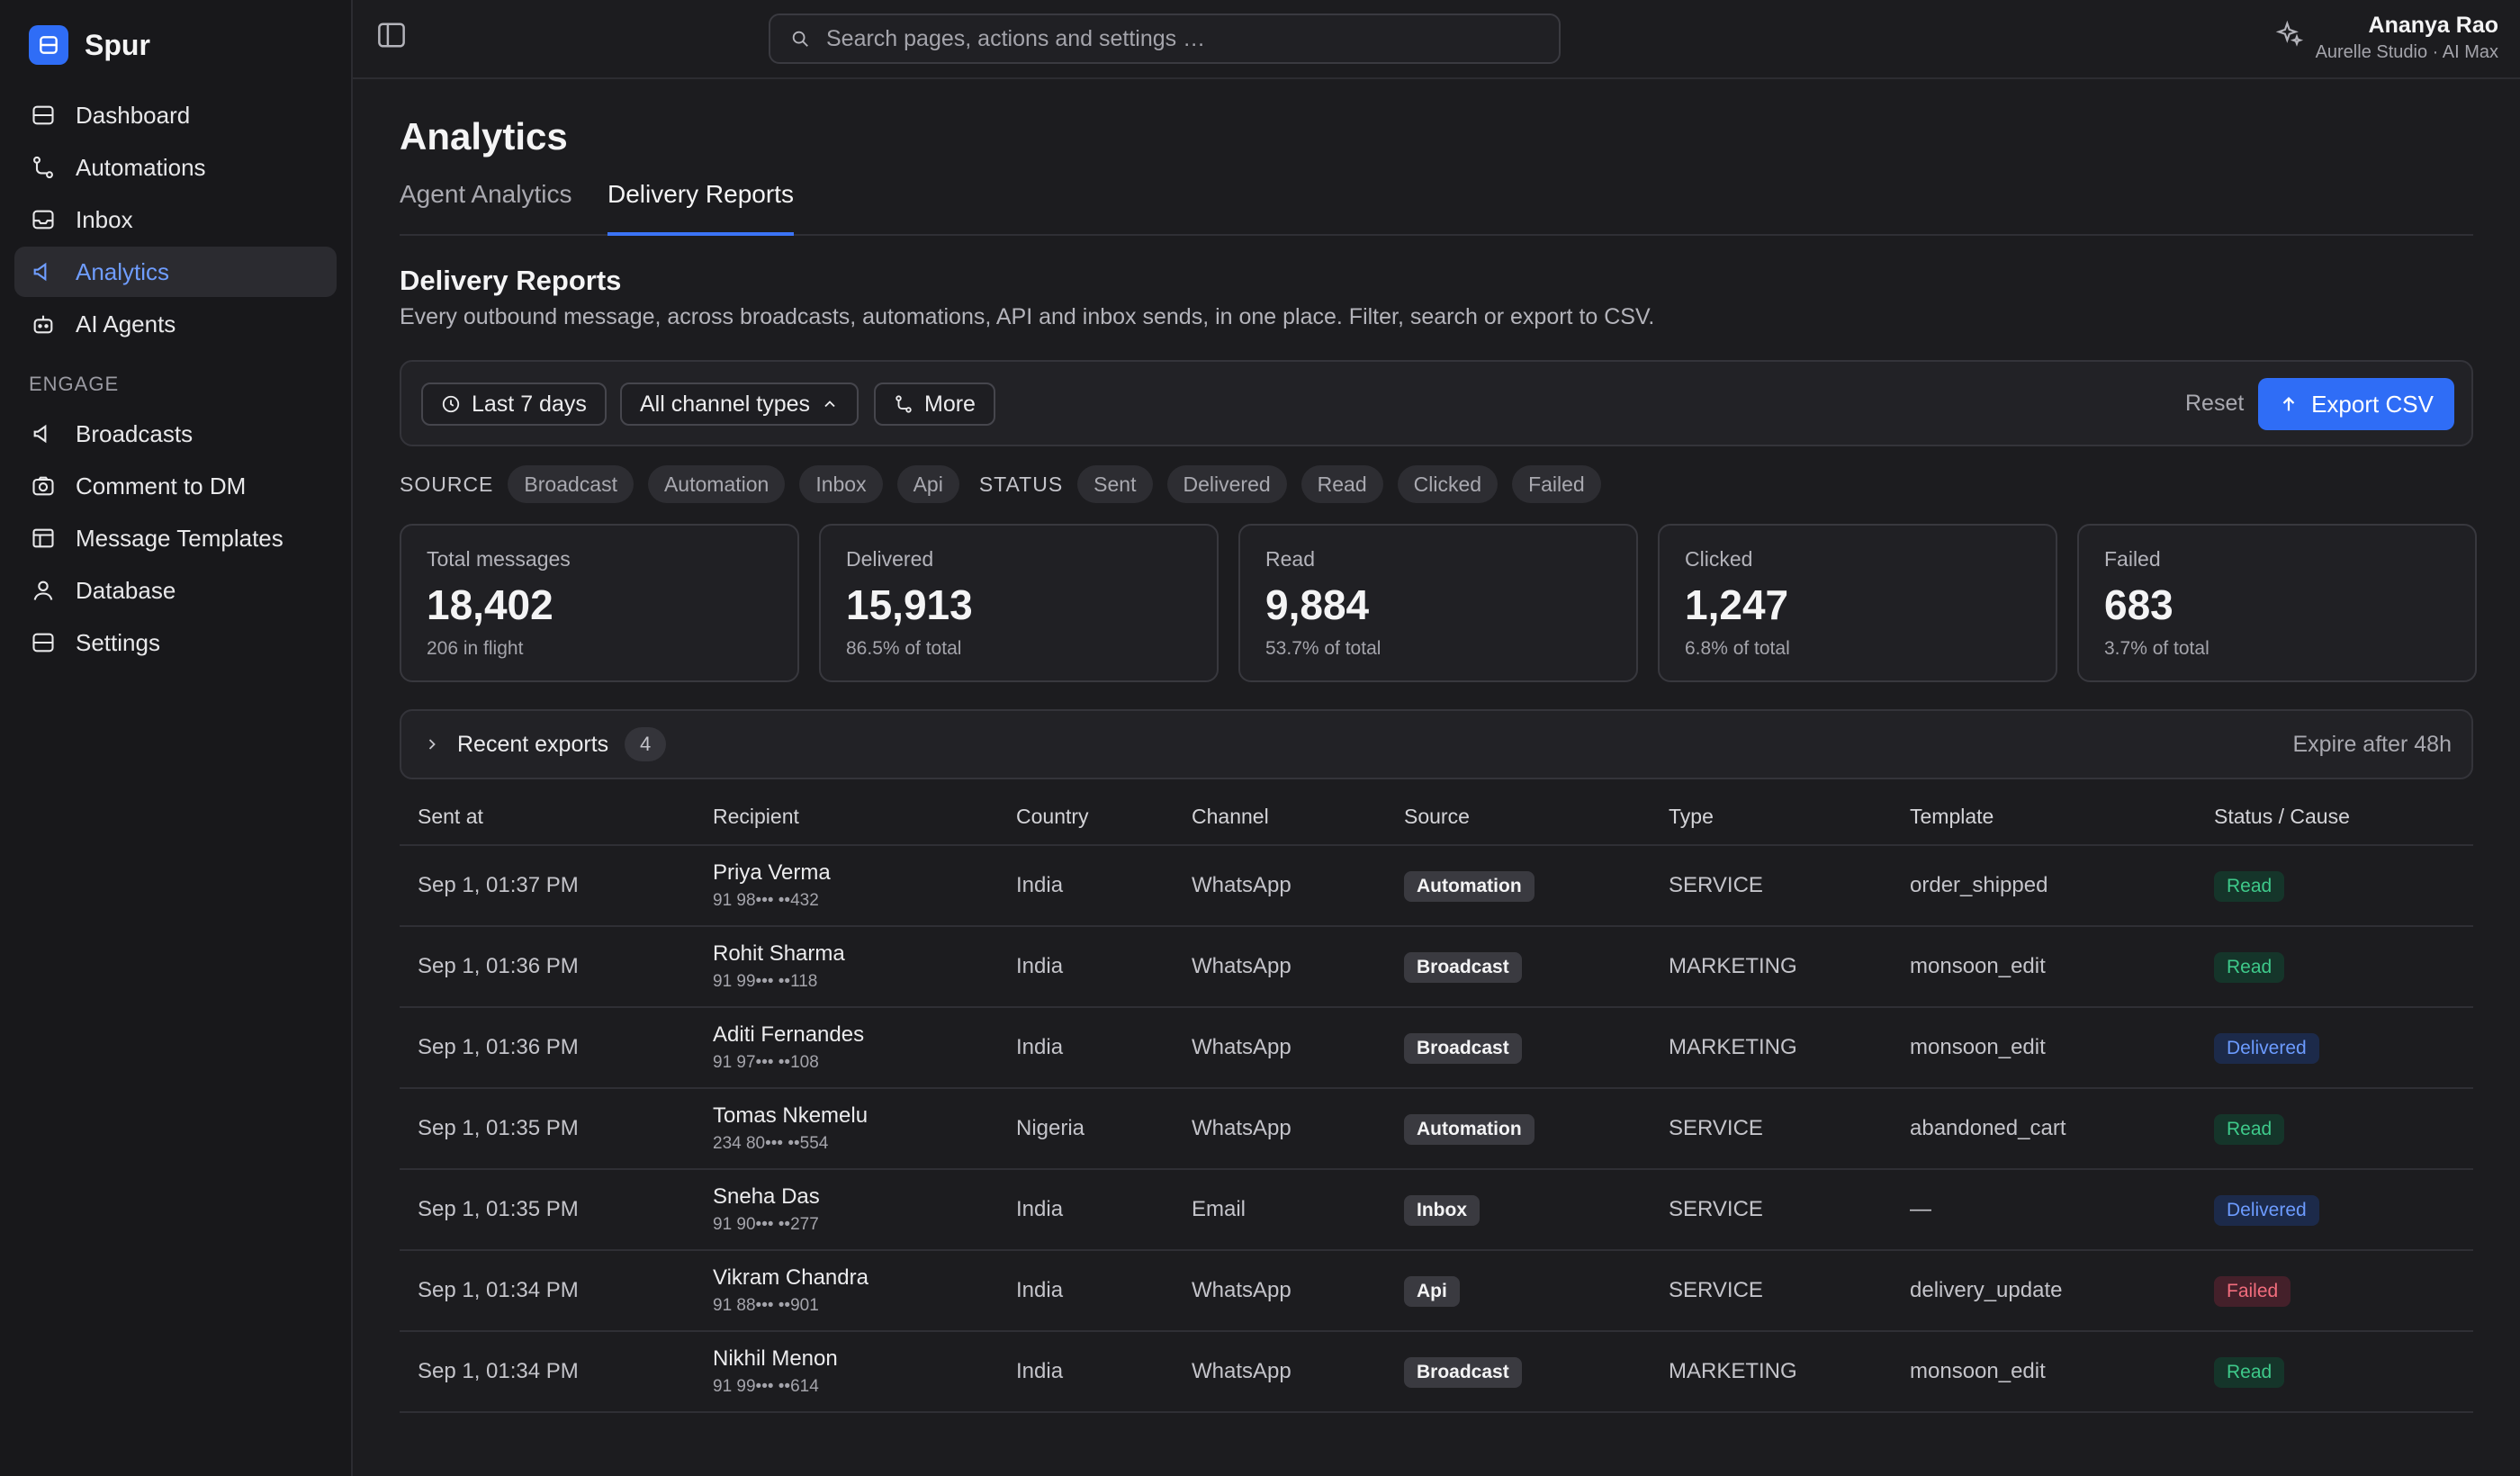 The width and height of the screenshot is (2520, 1476). I want to click on more-filters-label: More, so click(950, 404).